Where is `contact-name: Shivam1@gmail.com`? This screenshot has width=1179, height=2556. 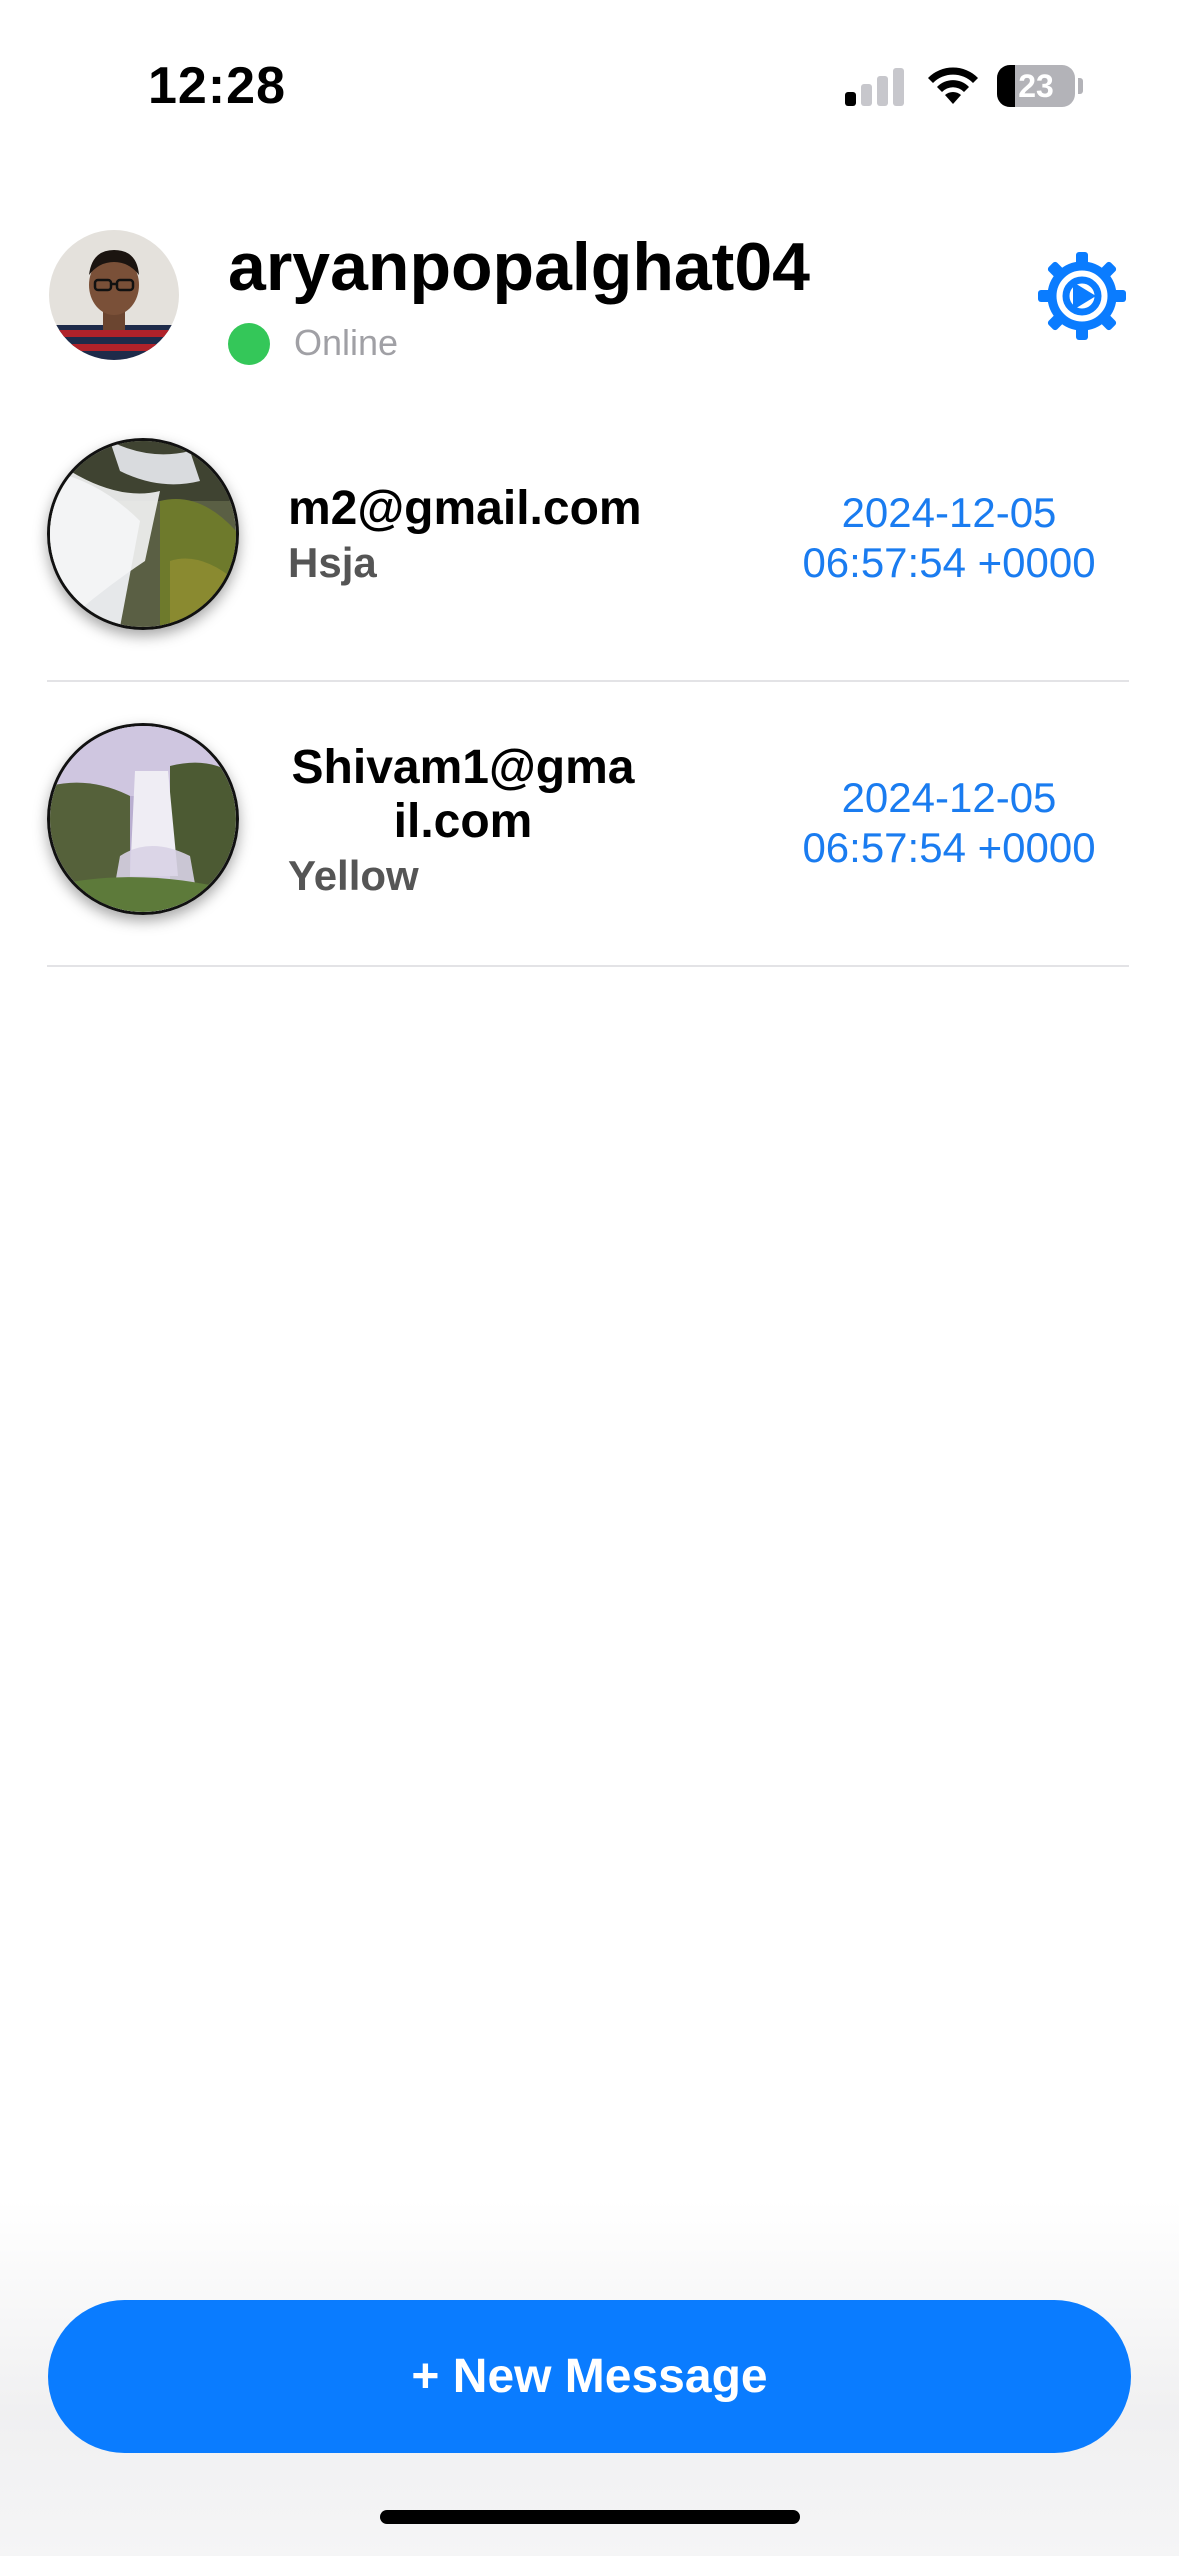 contact-name: Shivam1@gmail.com is located at coordinates (463, 794).